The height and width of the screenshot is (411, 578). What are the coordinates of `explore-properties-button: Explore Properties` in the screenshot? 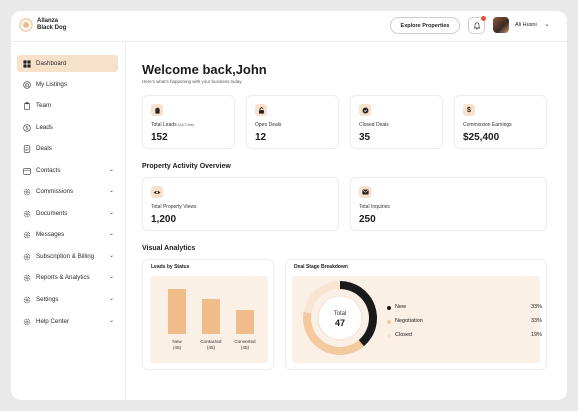 It's located at (425, 25).